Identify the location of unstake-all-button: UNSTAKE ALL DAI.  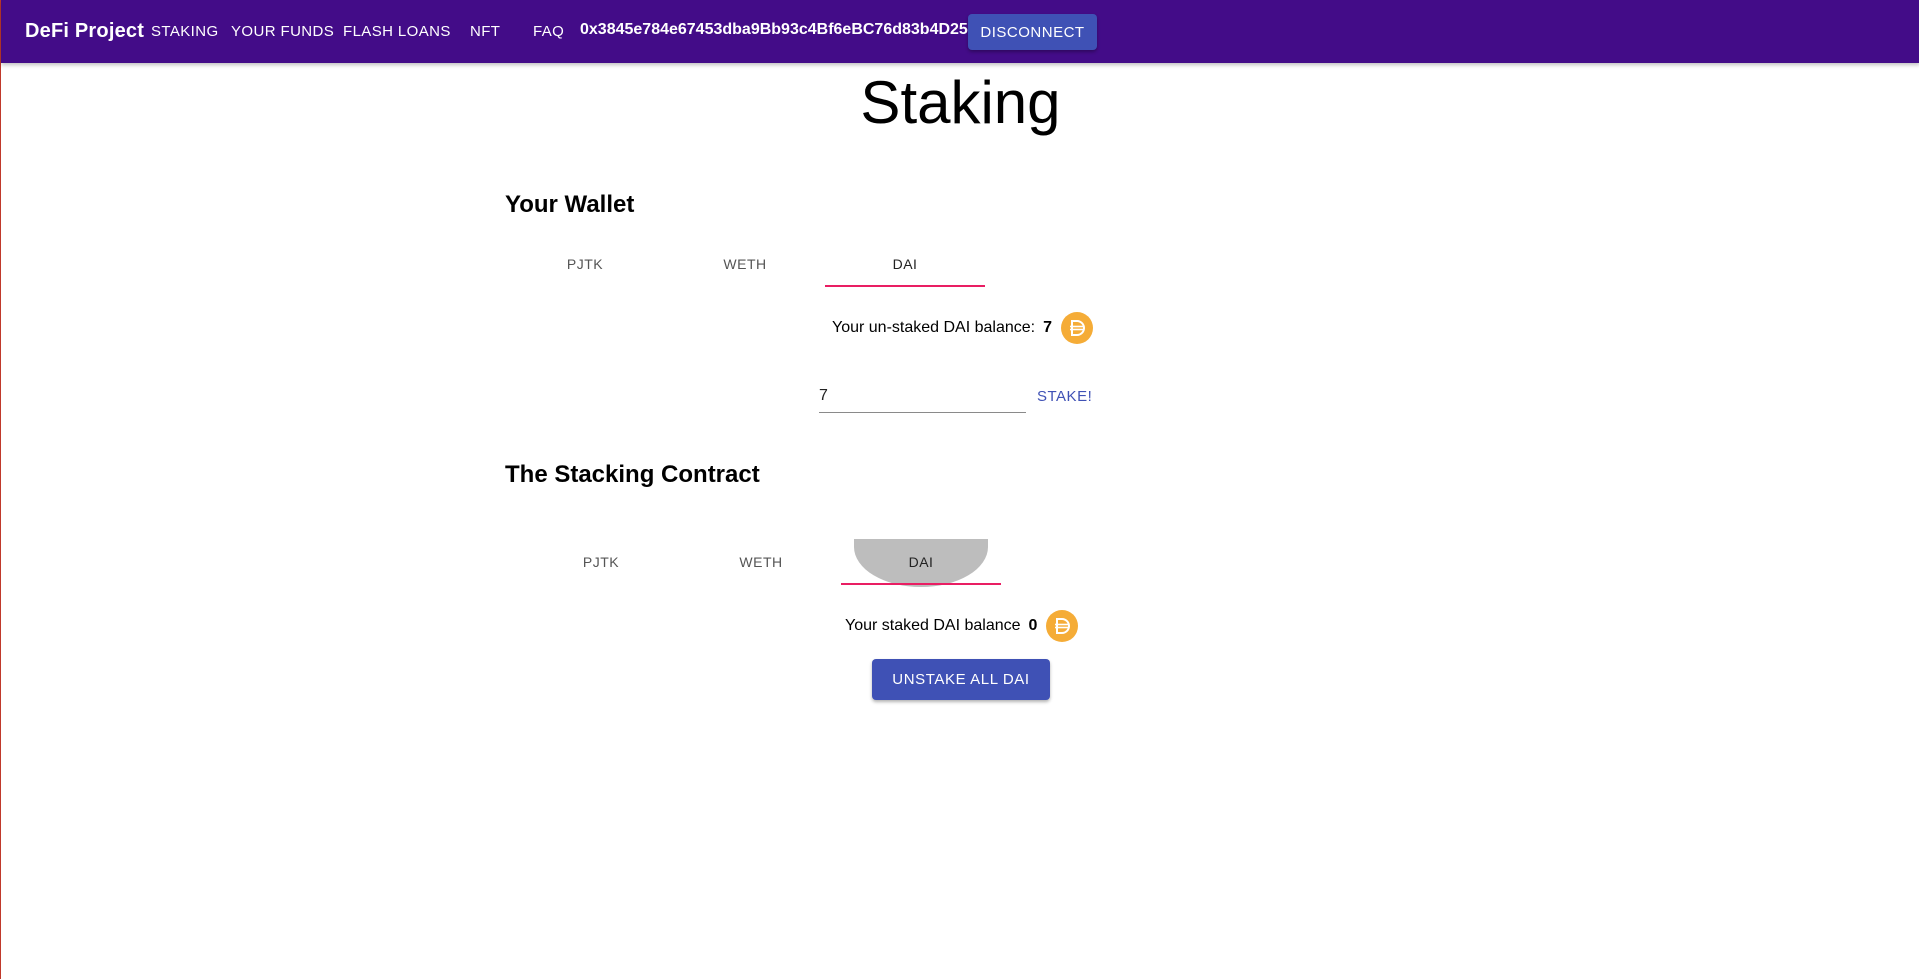
(961, 679).